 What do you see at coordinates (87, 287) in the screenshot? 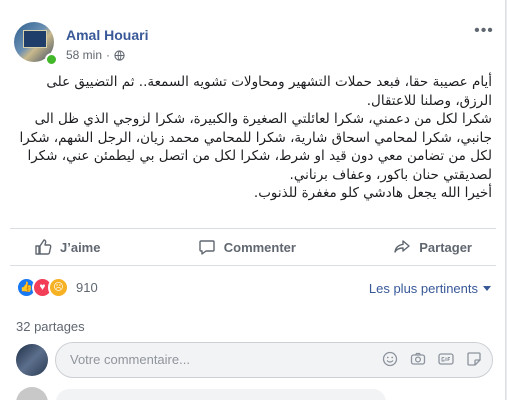
I see `reaction-count: 910` at bounding box center [87, 287].